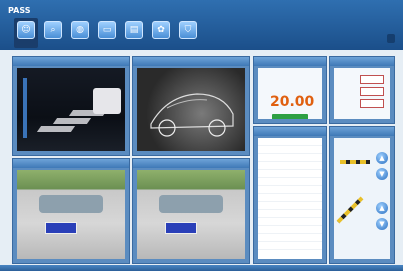 The height and width of the screenshot is (271, 403). I want to click on search-icon: ⌕, so click(53, 30).